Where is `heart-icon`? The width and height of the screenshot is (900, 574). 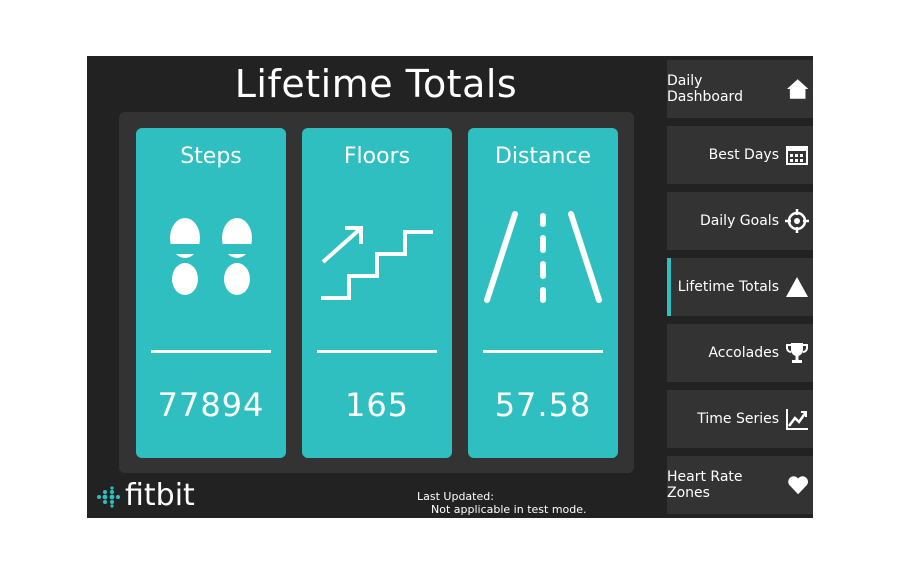 heart-icon is located at coordinates (798, 485).